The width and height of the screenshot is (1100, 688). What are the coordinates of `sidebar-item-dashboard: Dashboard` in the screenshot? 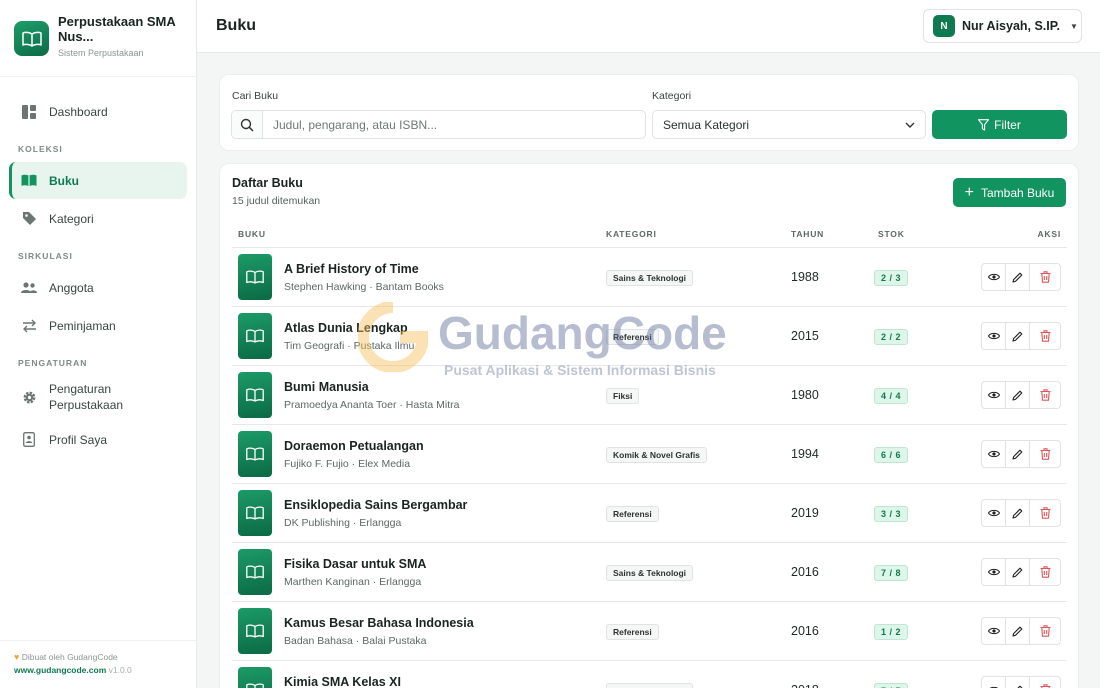 It's located at (98, 111).